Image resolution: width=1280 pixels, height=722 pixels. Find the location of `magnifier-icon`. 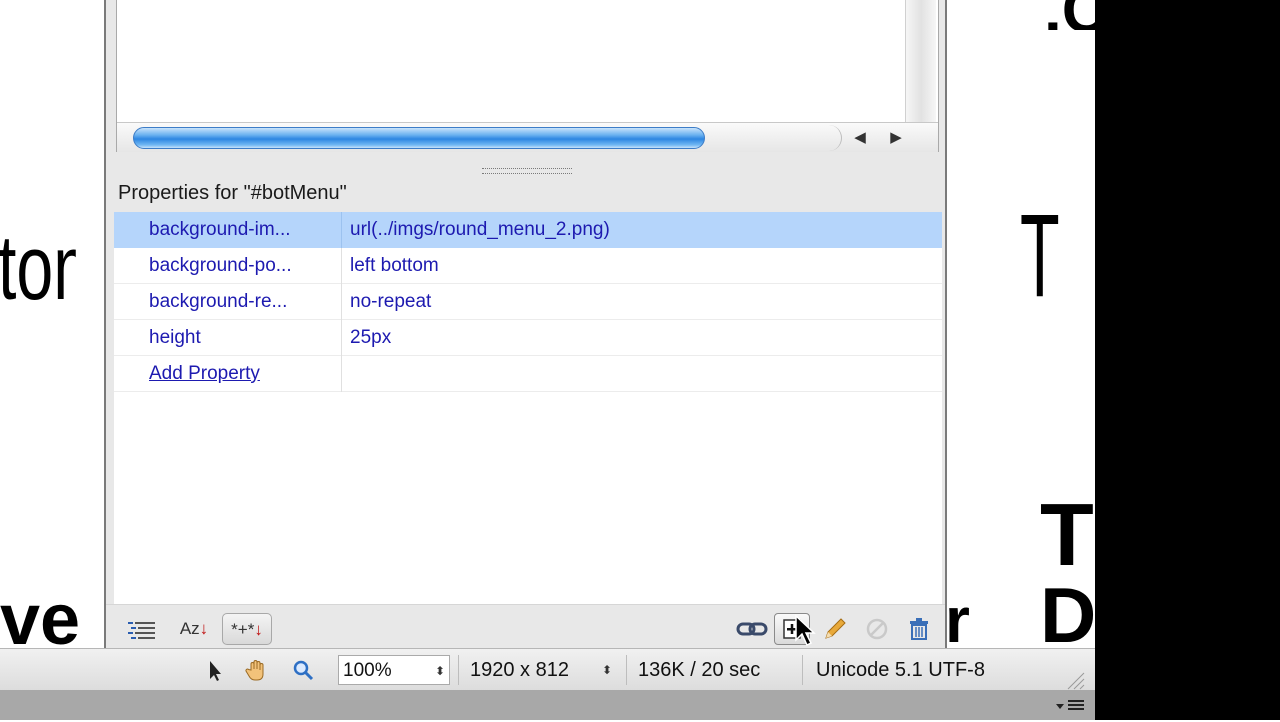

magnifier-icon is located at coordinates (303, 670).